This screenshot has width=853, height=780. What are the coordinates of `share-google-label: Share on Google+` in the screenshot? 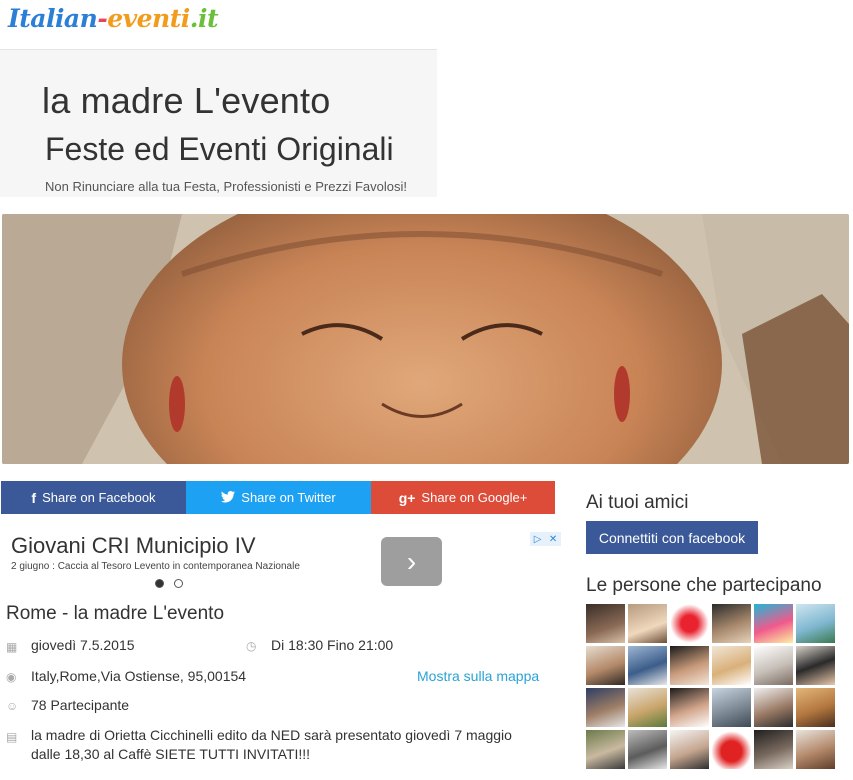 It's located at (474, 497).